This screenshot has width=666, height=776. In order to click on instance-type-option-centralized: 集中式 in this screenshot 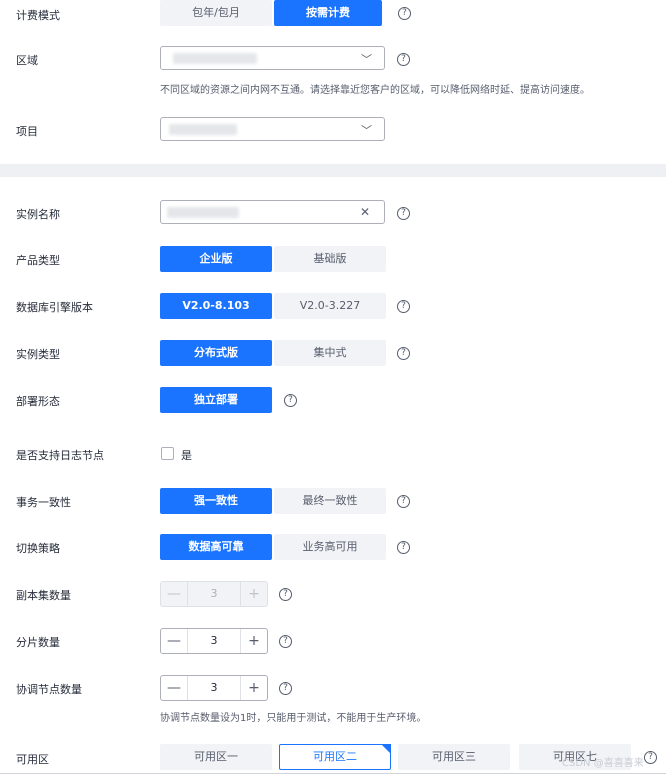, I will do `click(330, 353)`.